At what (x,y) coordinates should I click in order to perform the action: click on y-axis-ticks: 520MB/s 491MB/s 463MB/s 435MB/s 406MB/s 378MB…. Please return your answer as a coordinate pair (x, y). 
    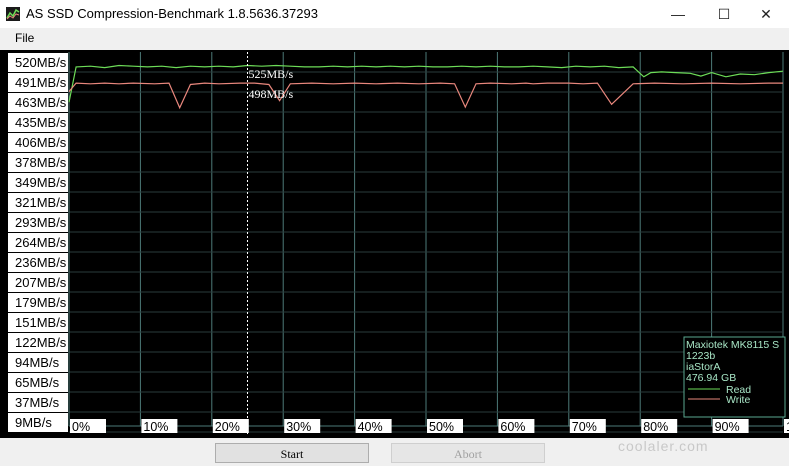
    Looking at the image, I should click on (38, 242).